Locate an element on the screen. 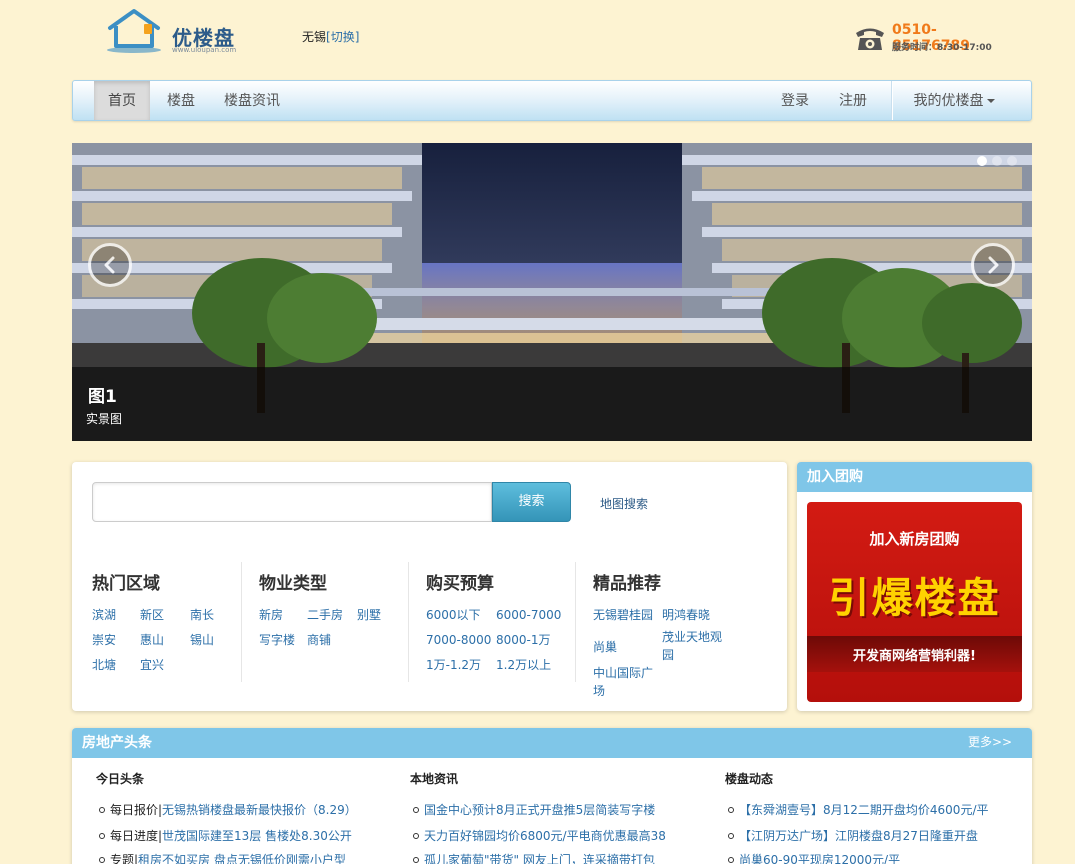 This screenshot has width=1075, height=864. telephone-icon is located at coordinates (870, 39).